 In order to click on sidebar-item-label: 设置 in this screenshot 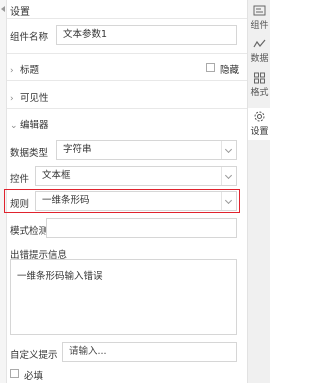, I will do `click(259, 132)`.